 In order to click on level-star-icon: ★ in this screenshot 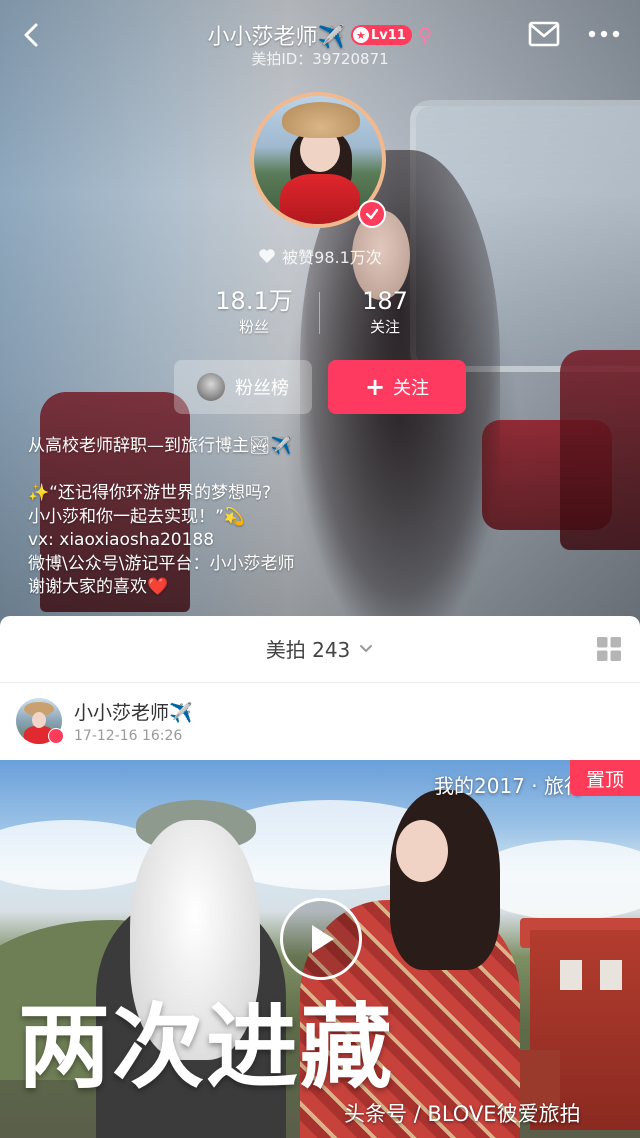, I will do `click(360, 35)`.